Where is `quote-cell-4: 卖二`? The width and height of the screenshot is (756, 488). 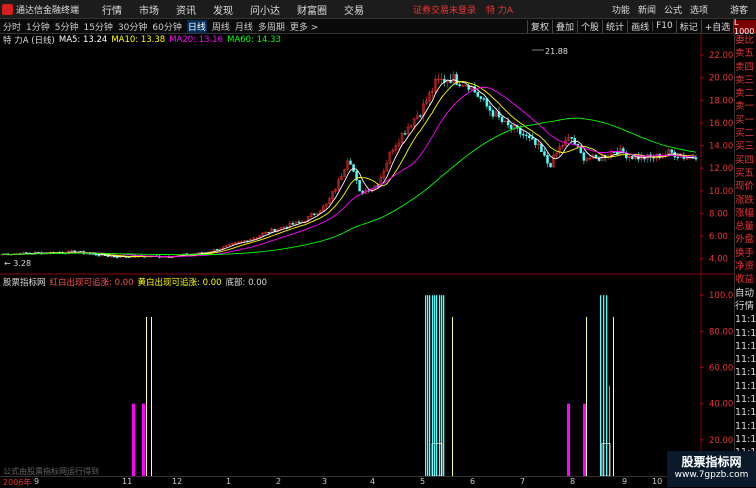
quote-cell-4: 卖二 is located at coordinates (745, 94).